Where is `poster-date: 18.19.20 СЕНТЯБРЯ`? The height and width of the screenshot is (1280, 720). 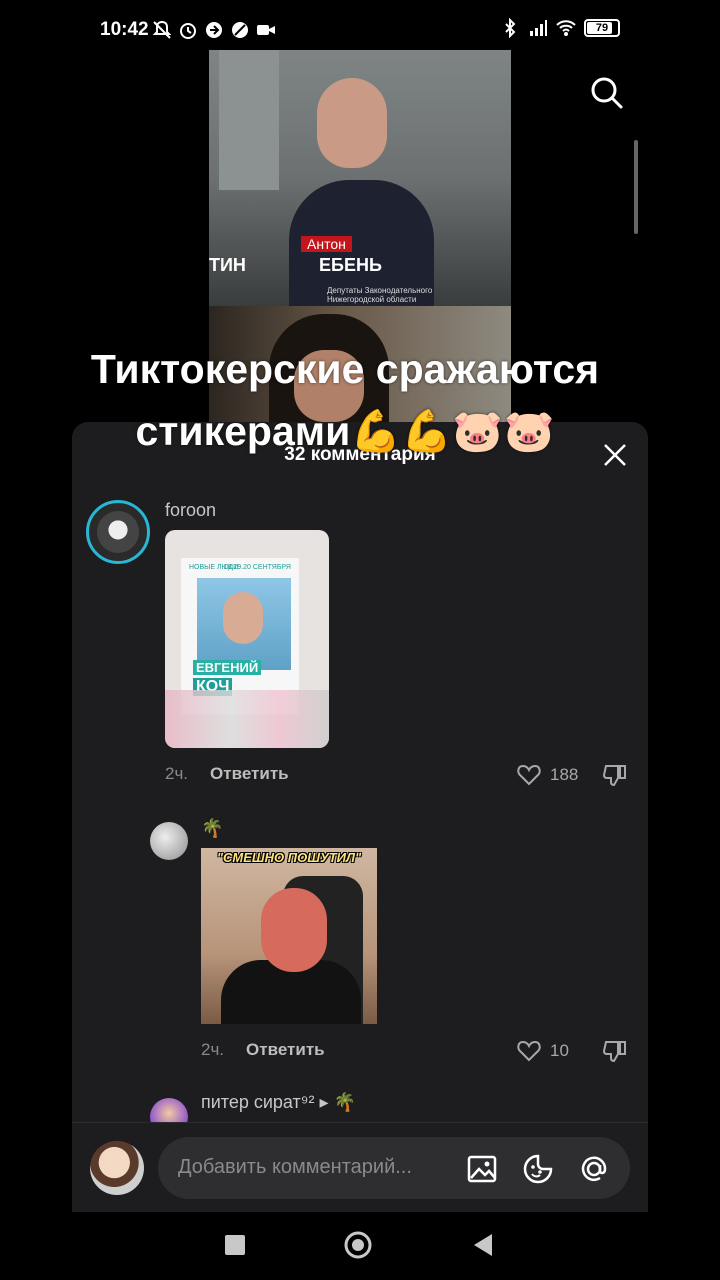
poster-date: 18.19.20 СЕНТЯБРЯ is located at coordinates (257, 567).